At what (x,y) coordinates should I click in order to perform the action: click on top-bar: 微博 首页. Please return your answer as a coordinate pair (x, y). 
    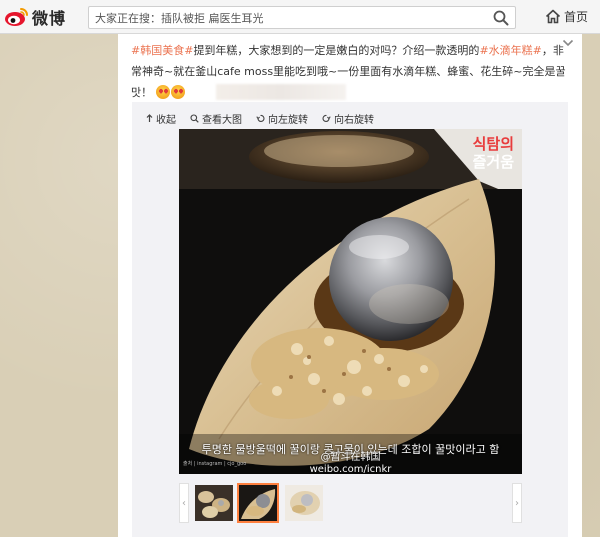
    Looking at the image, I should click on (300, 17).